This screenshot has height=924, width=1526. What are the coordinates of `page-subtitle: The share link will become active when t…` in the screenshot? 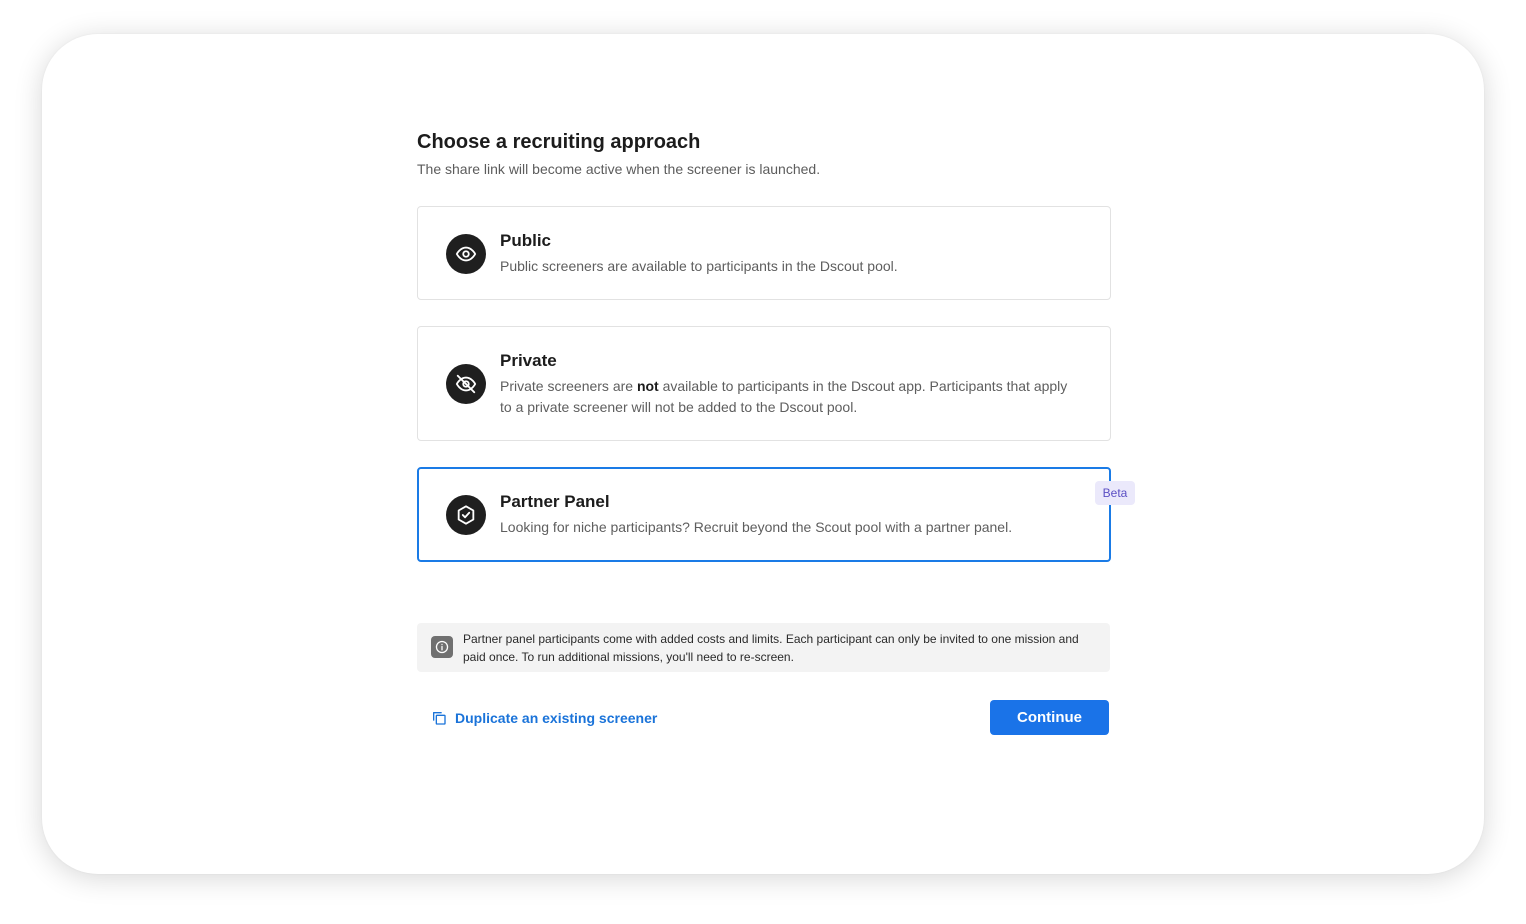 It's located at (619, 169).